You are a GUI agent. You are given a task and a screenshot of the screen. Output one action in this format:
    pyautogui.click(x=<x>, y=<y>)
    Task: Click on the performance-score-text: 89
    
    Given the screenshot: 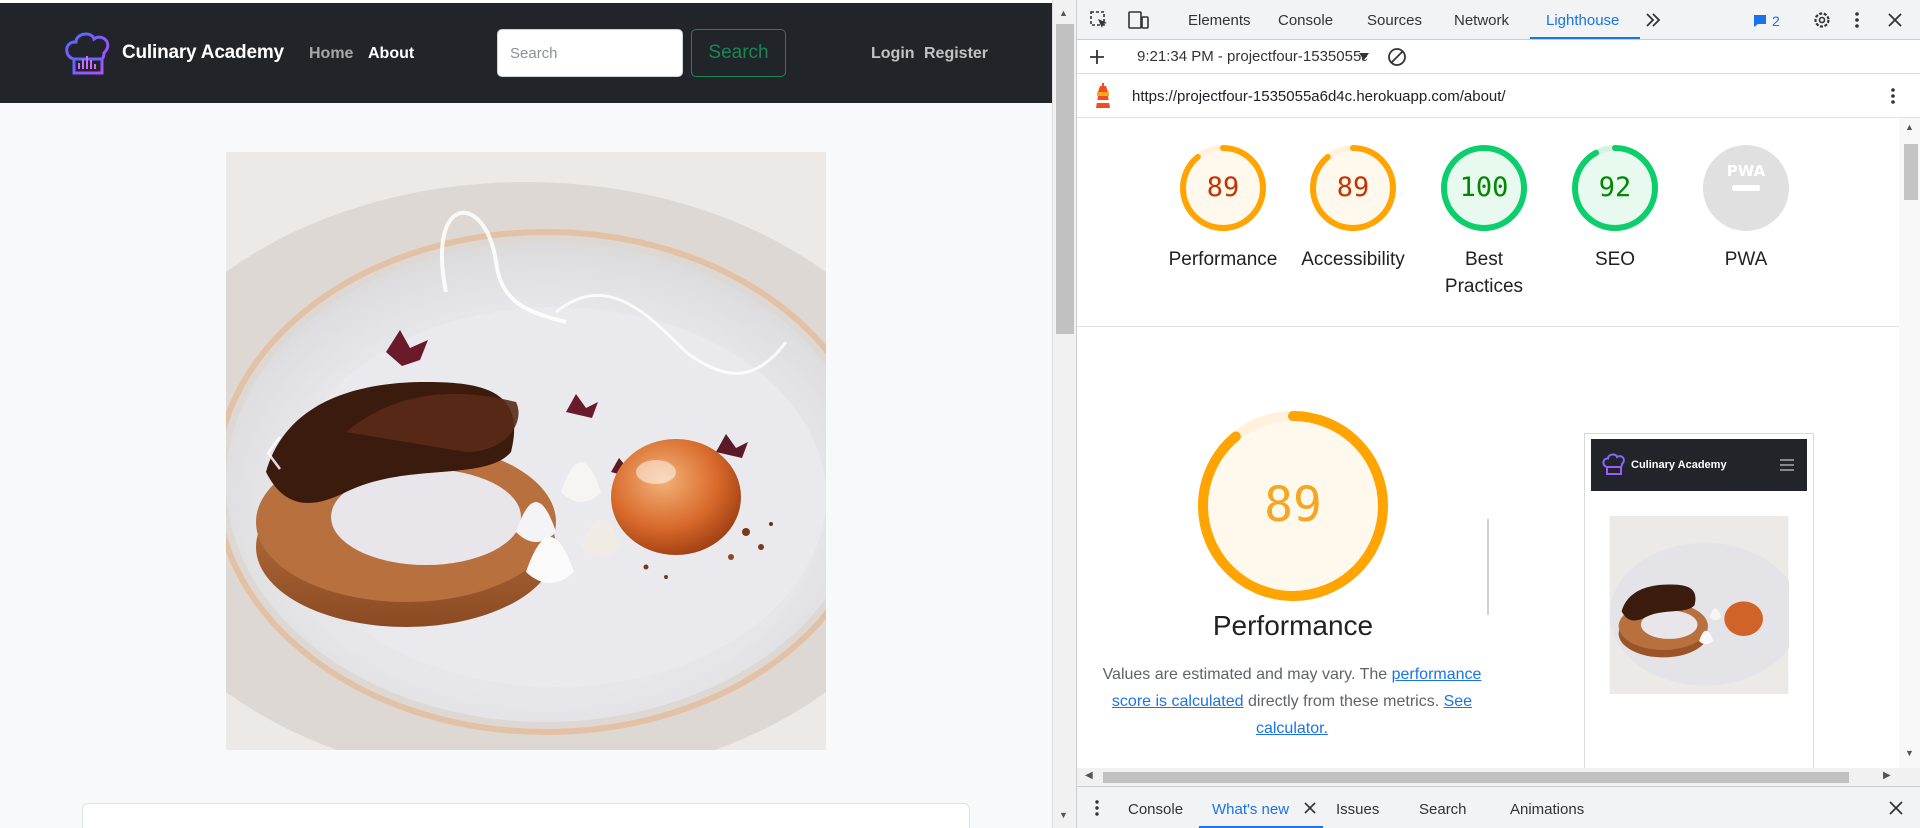 What is the action you would take?
    pyautogui.click(x=1293, y=505)
    